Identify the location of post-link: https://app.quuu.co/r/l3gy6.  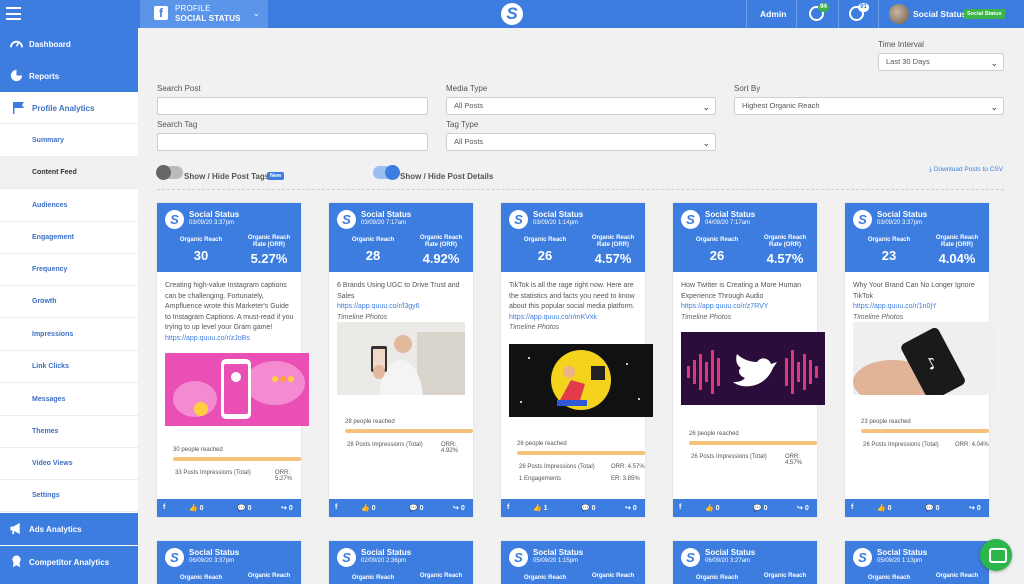
(378, 306).